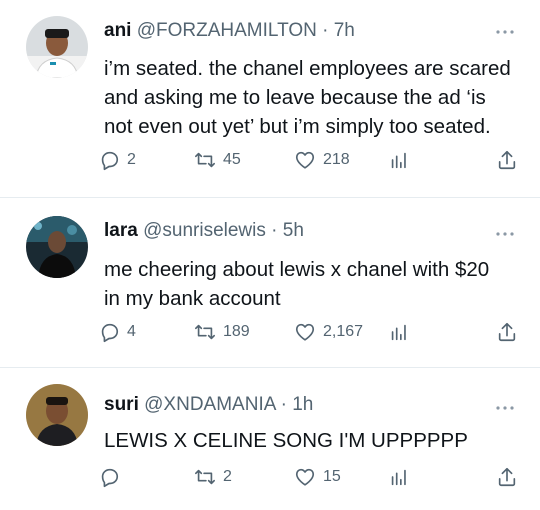 The height and width of the screenshot is (510, 540). I want to click on like-button: 2,167, so click(328, 332).